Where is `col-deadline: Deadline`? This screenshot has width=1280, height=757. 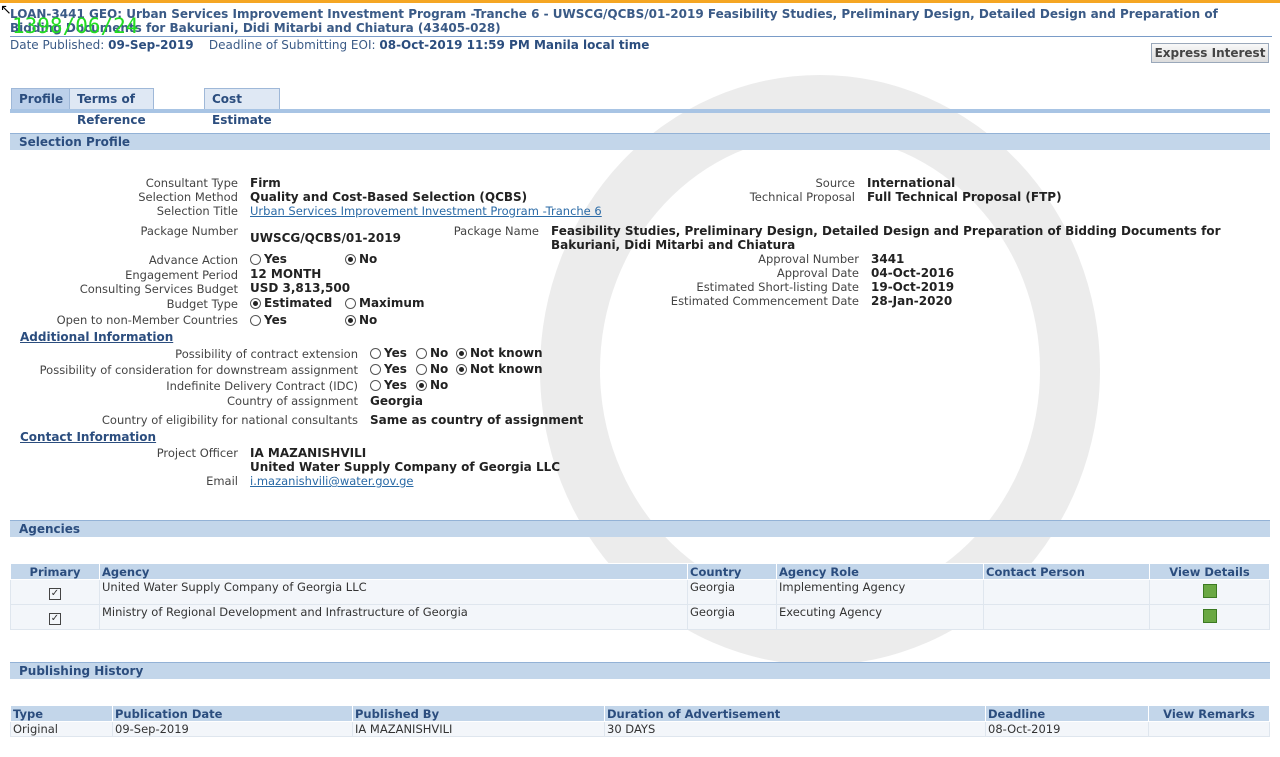
col-deadline: Deadline is located at coordinates (1067, 713).